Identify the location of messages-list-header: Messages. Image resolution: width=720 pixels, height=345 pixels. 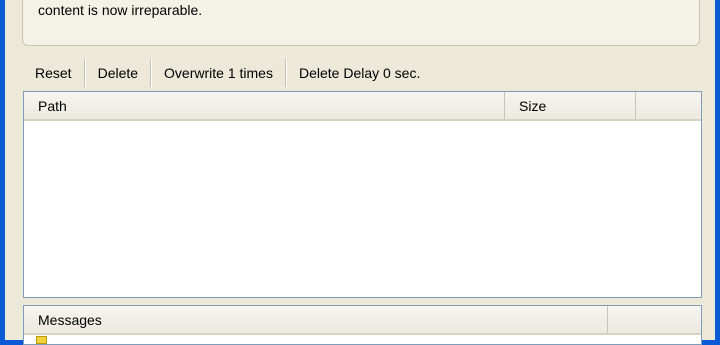
(362, 320).